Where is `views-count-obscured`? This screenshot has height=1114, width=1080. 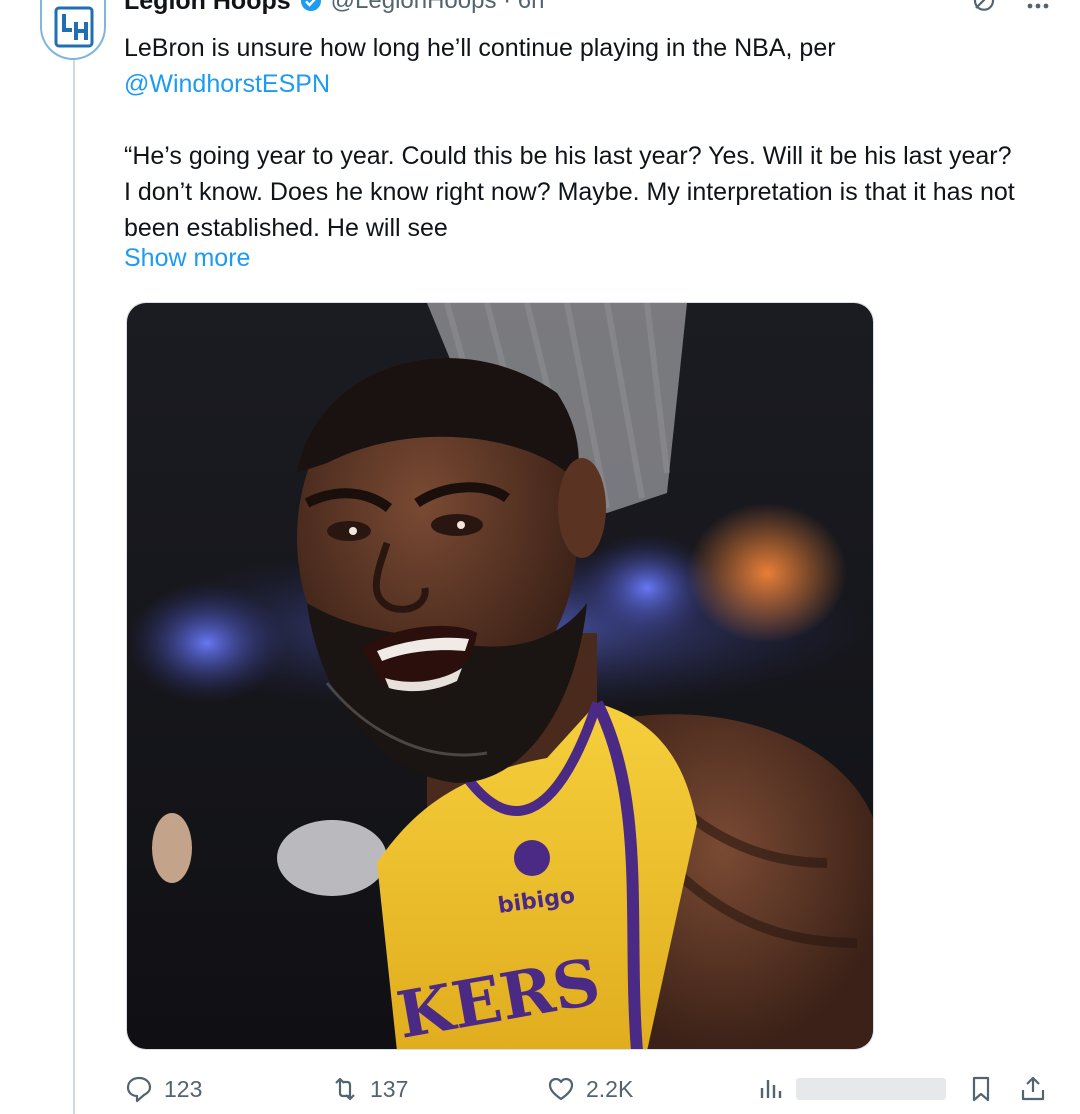 views-count-obscured is located at coordinates (871, 1089).